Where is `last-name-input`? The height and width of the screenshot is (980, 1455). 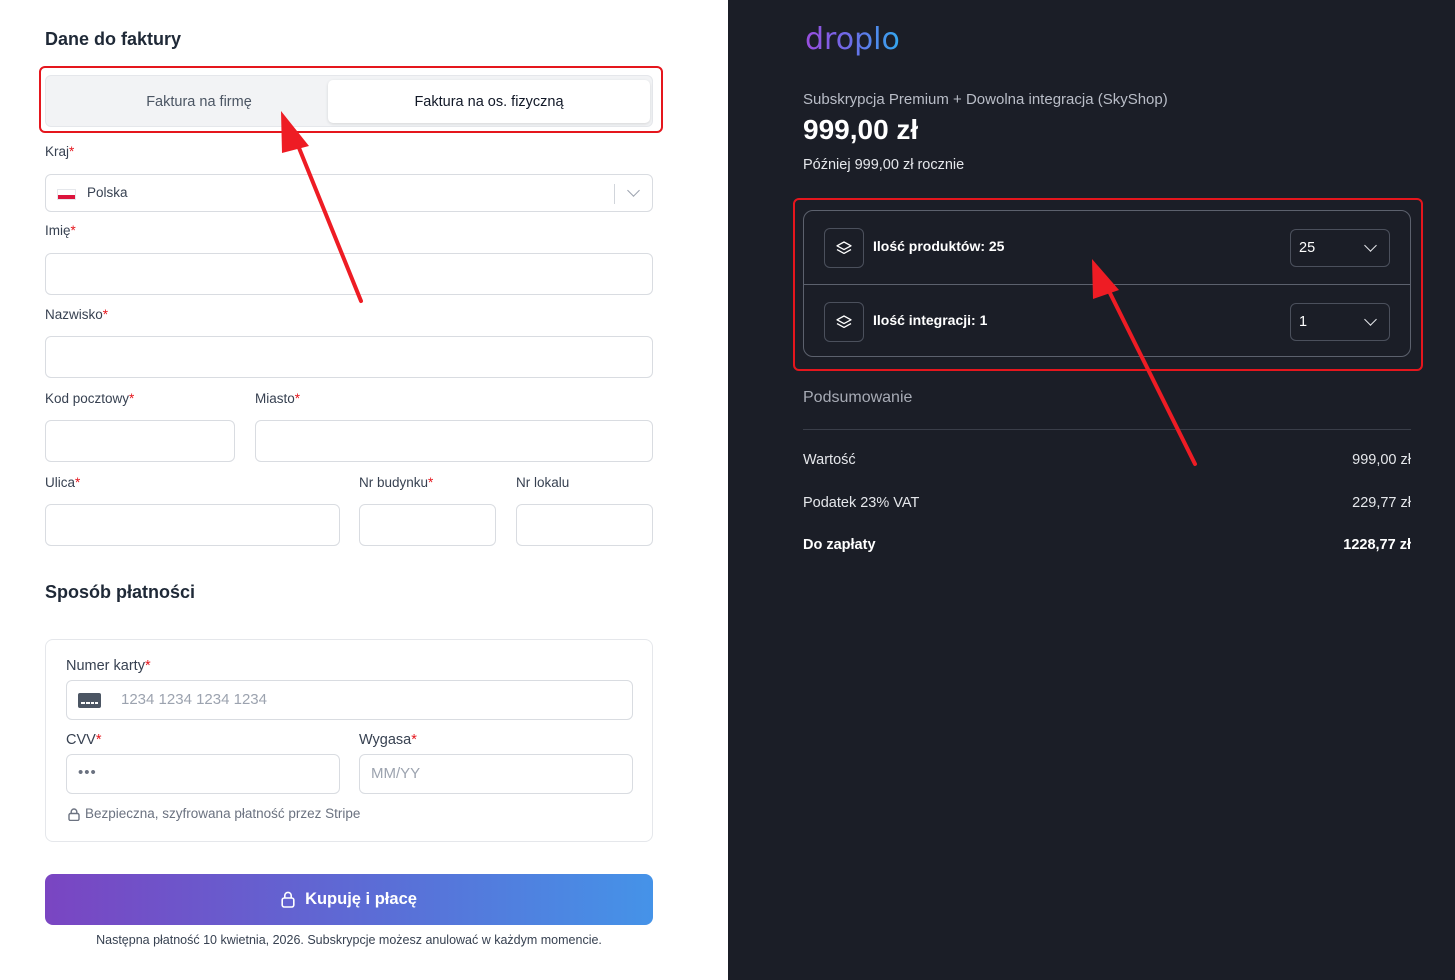
last-name-input is located at coordinates (349, 357).